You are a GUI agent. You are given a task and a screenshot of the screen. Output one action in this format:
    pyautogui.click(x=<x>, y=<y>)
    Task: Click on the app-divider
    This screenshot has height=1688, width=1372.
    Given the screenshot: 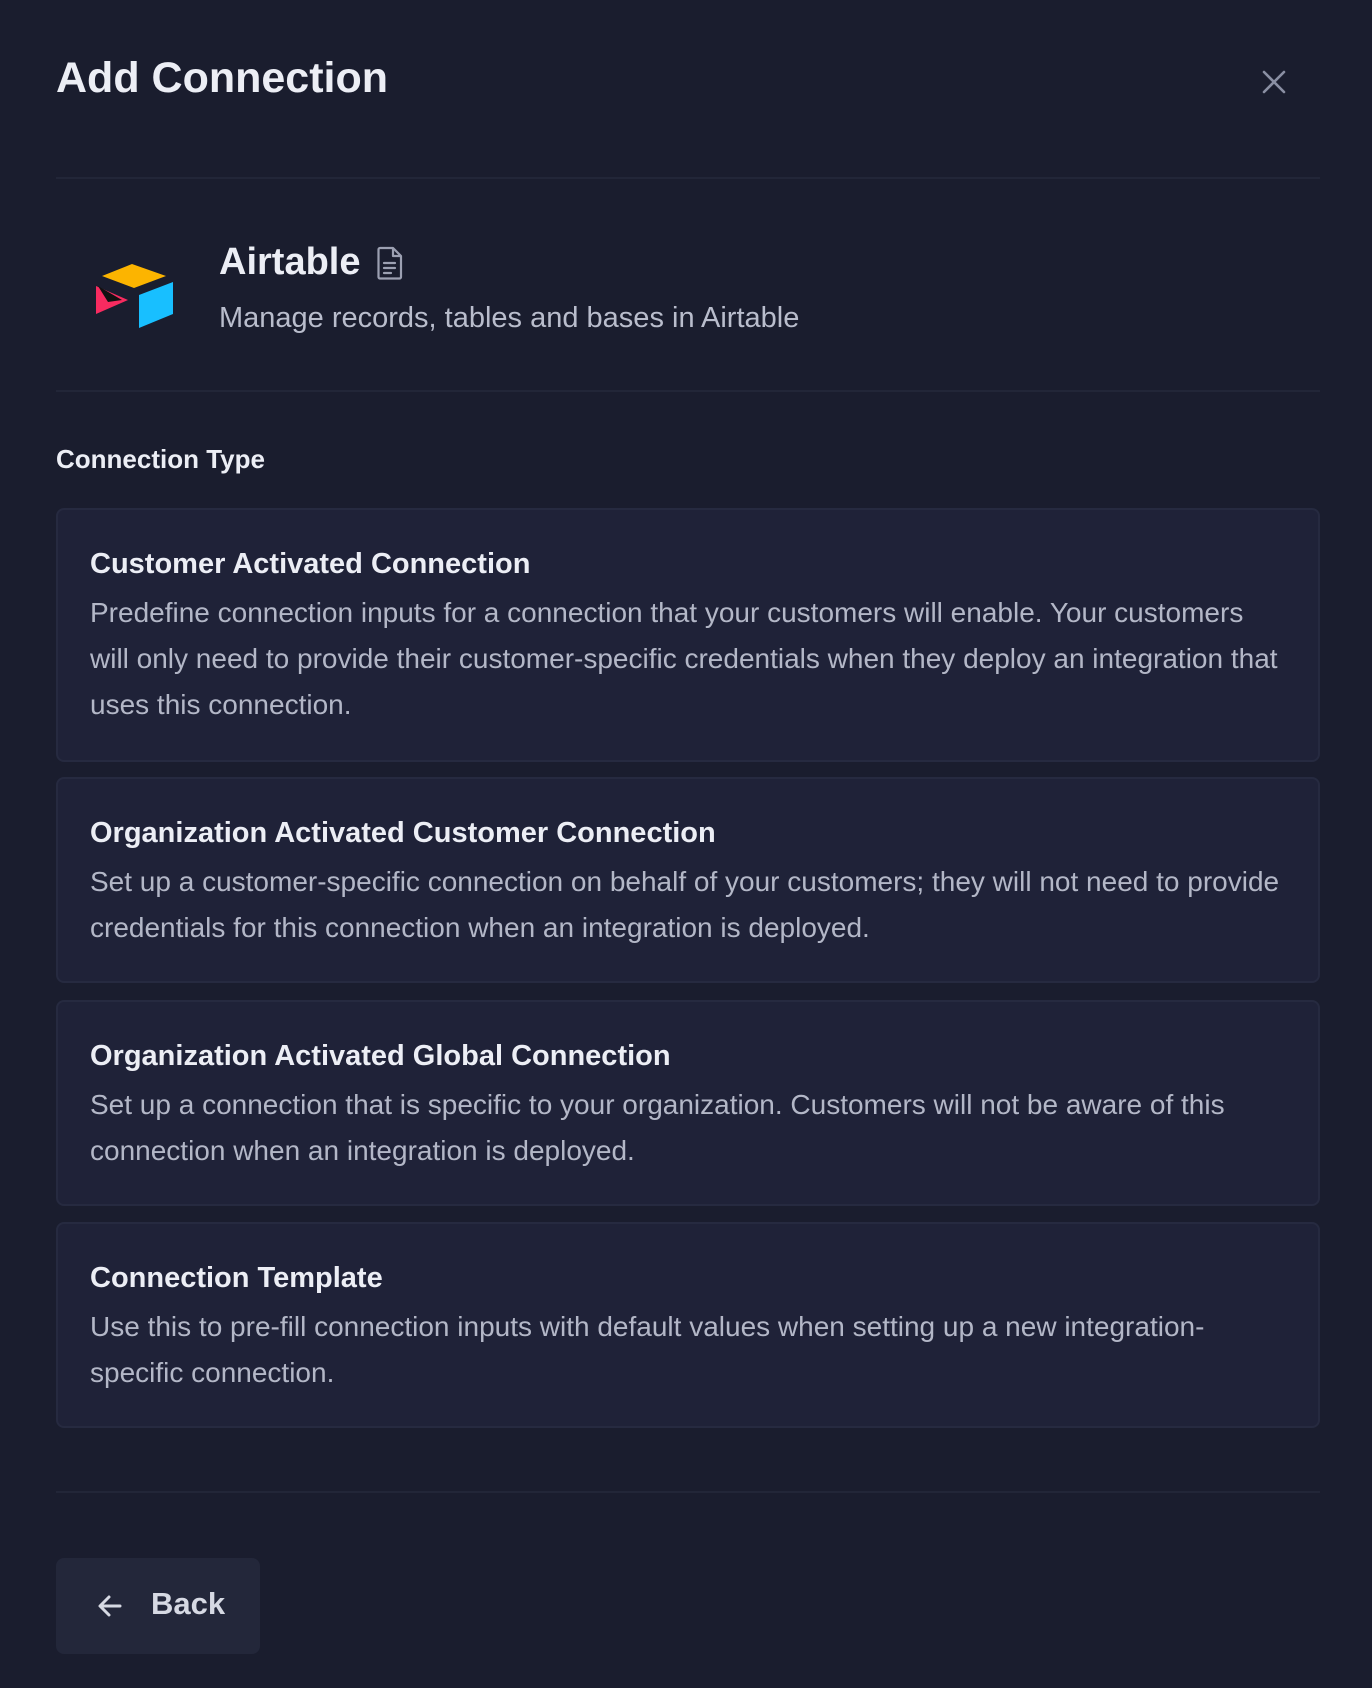 What is the action you would take?
    pyautogui.click(x=688, y=391)
    